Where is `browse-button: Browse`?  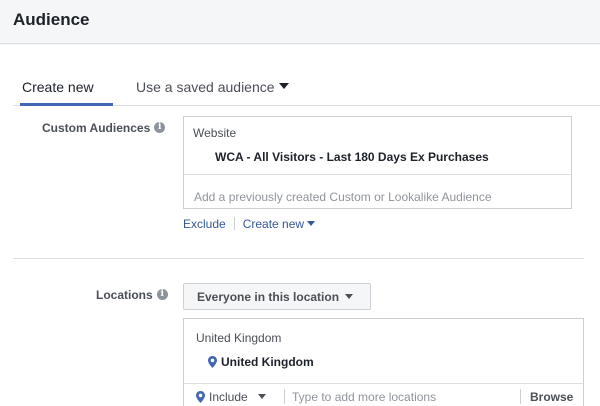
browse-button: Browse is located at coordinates (551, 397).